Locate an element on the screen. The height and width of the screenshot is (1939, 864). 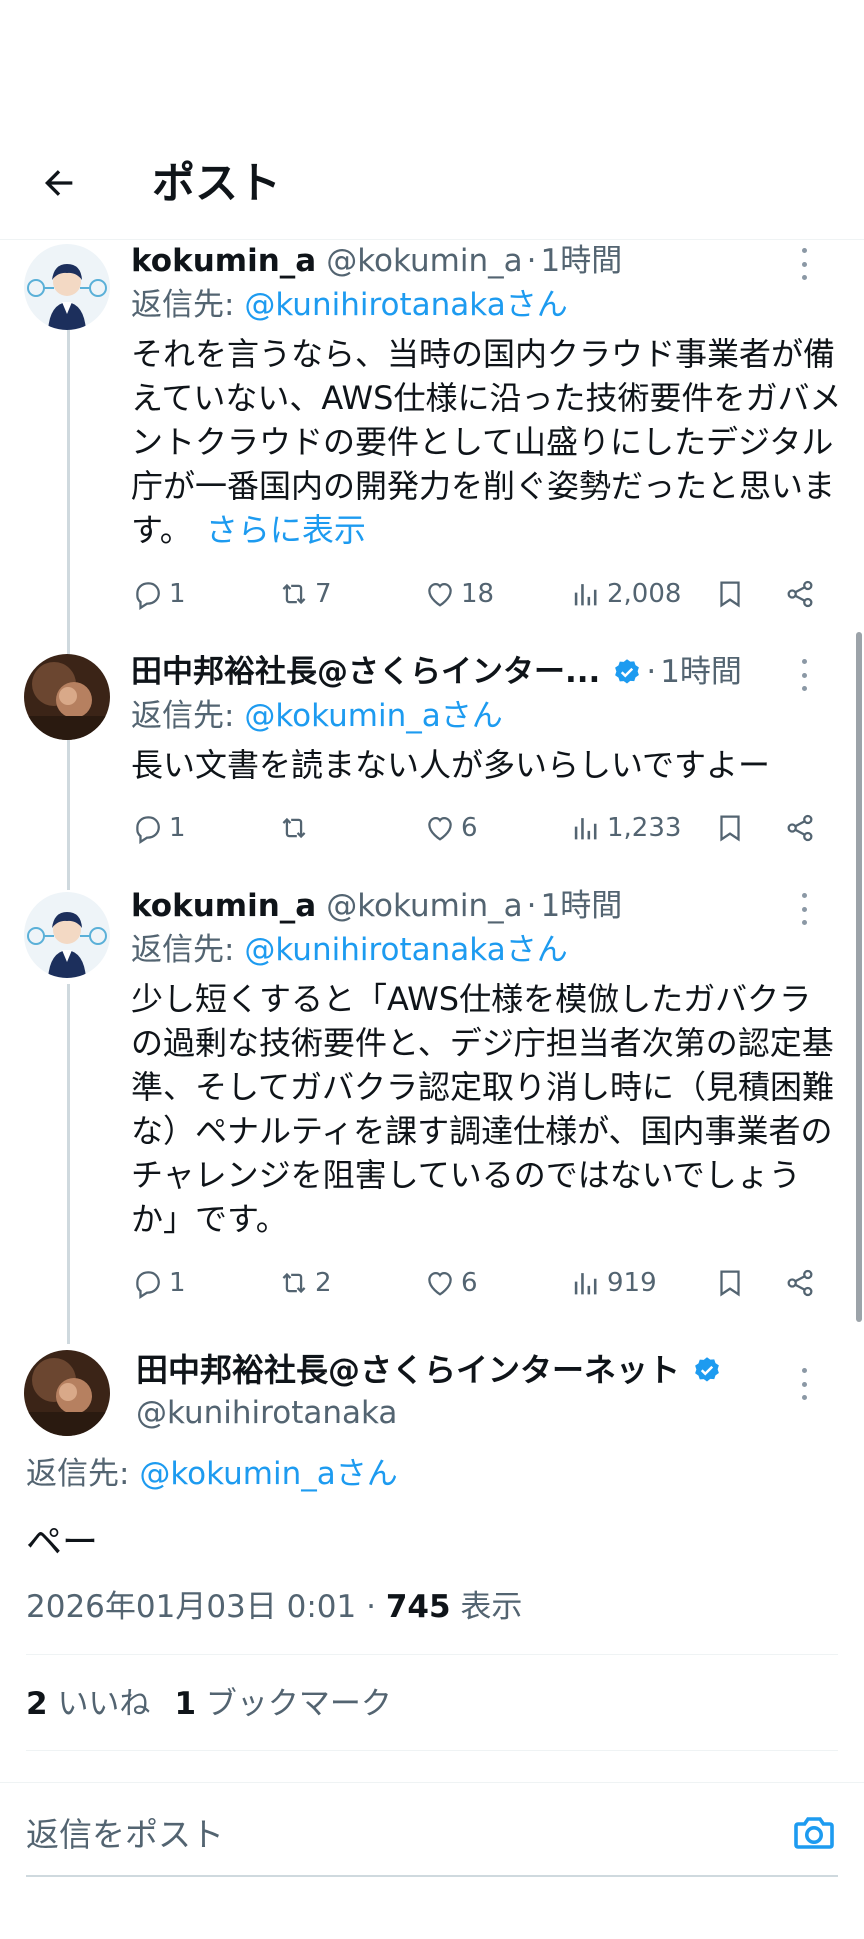
scrollbar is located at coordinates (859, 977).